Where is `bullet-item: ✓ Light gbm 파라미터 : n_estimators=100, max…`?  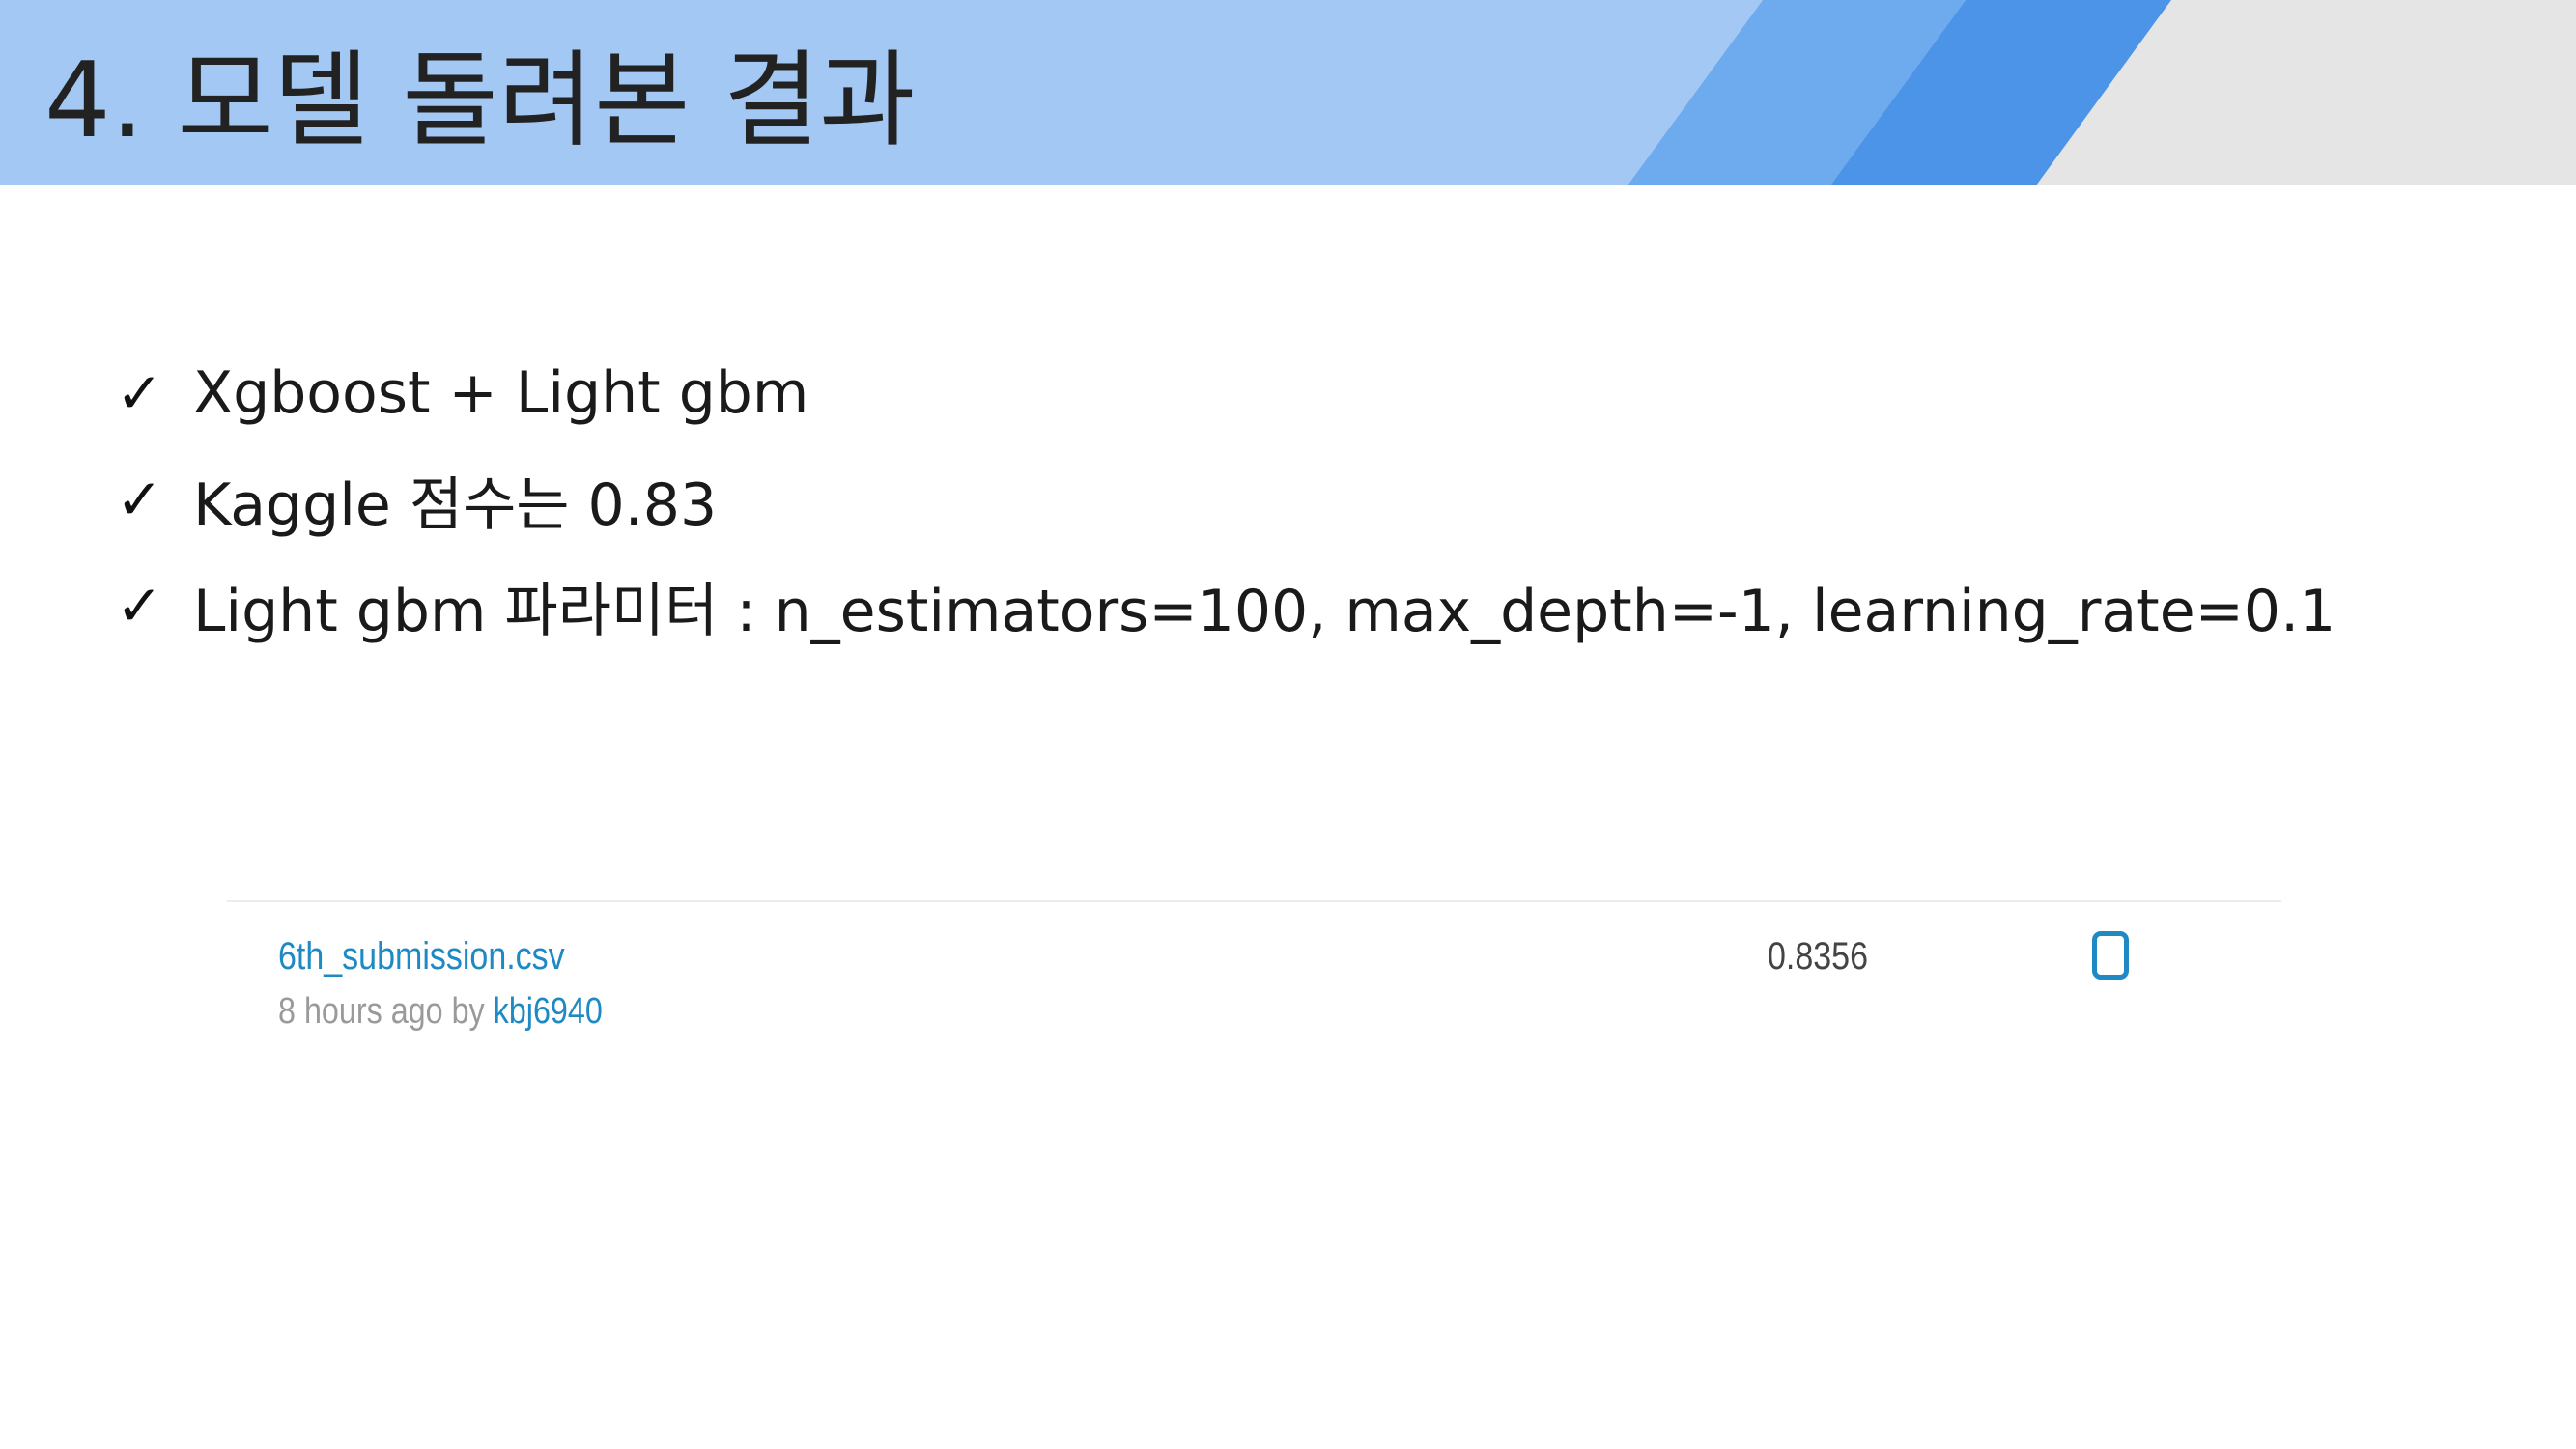
bullet-item: ✓ Light gbm 파라미터 : n_estimators=100, max… is located at coordinates (1225, 606).